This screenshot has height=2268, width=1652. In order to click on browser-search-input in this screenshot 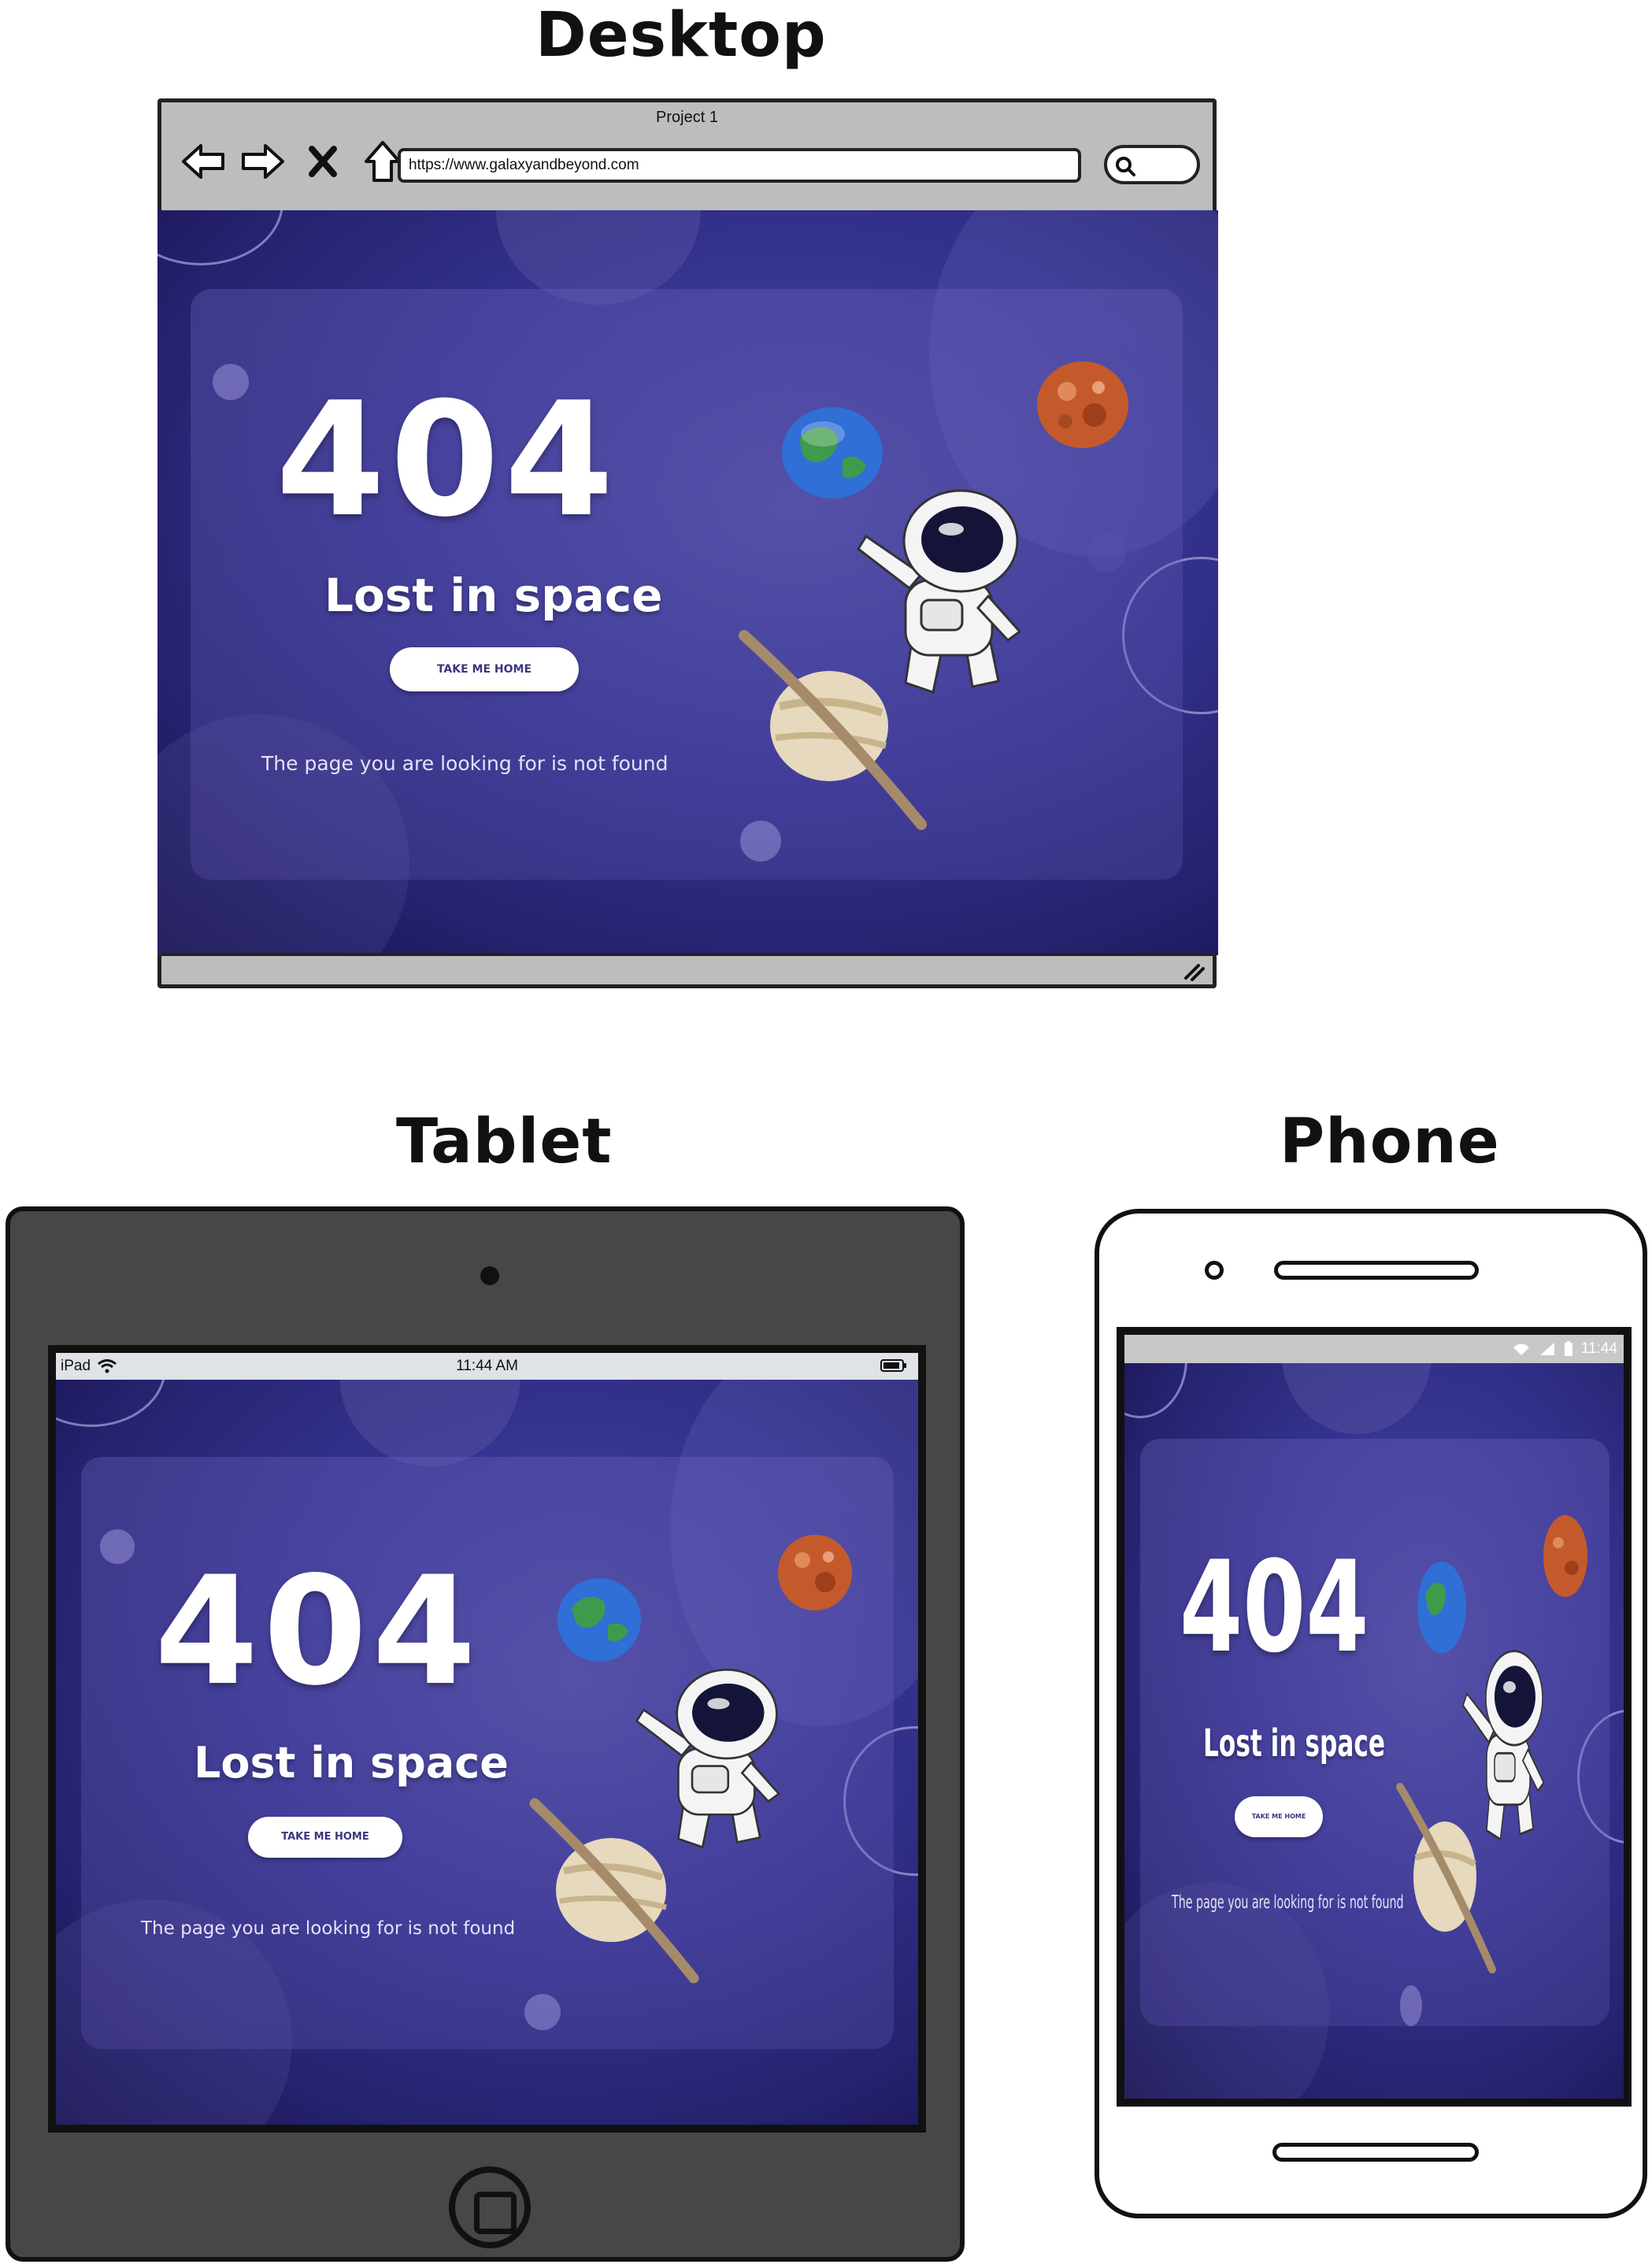, I will do `click(1152, 164)`.